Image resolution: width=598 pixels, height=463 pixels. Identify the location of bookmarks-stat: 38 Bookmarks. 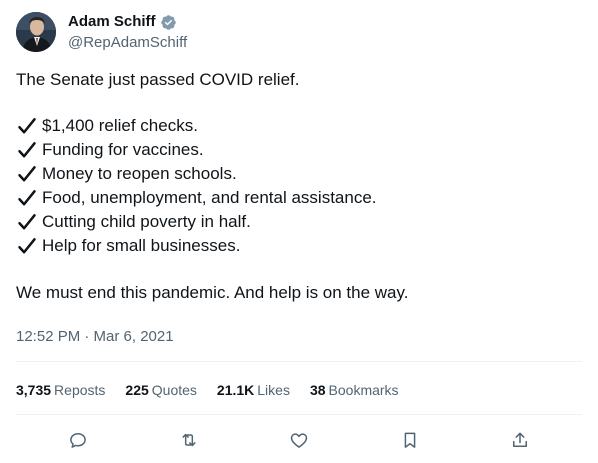
(354, 390).